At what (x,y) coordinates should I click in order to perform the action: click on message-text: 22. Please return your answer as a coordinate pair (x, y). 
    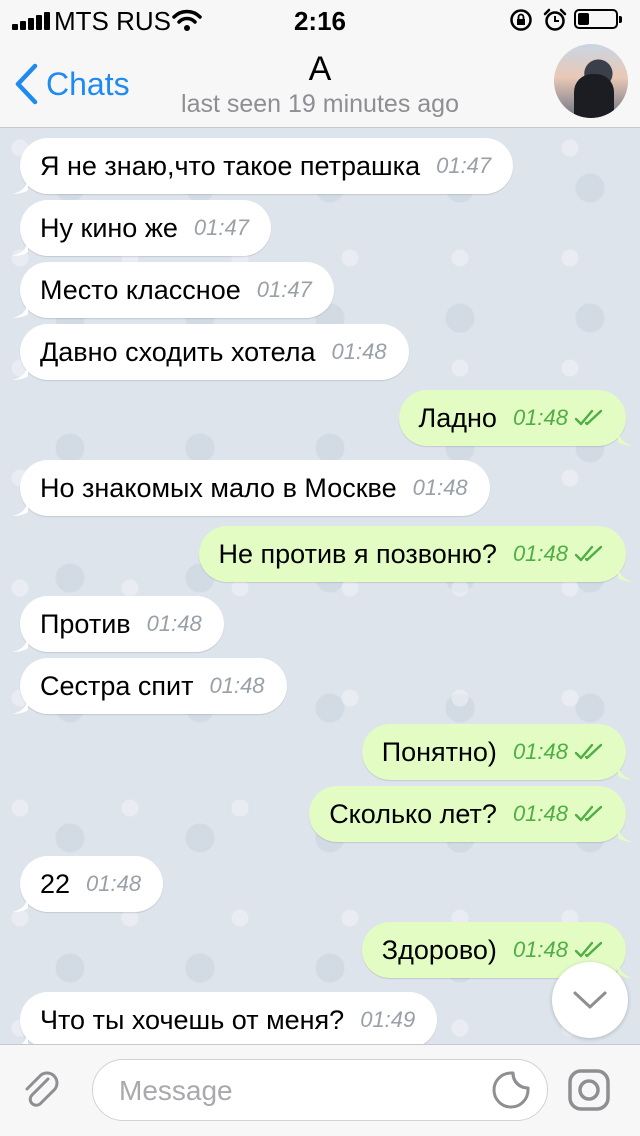
    Looking at the image, I should click on (55, 883).